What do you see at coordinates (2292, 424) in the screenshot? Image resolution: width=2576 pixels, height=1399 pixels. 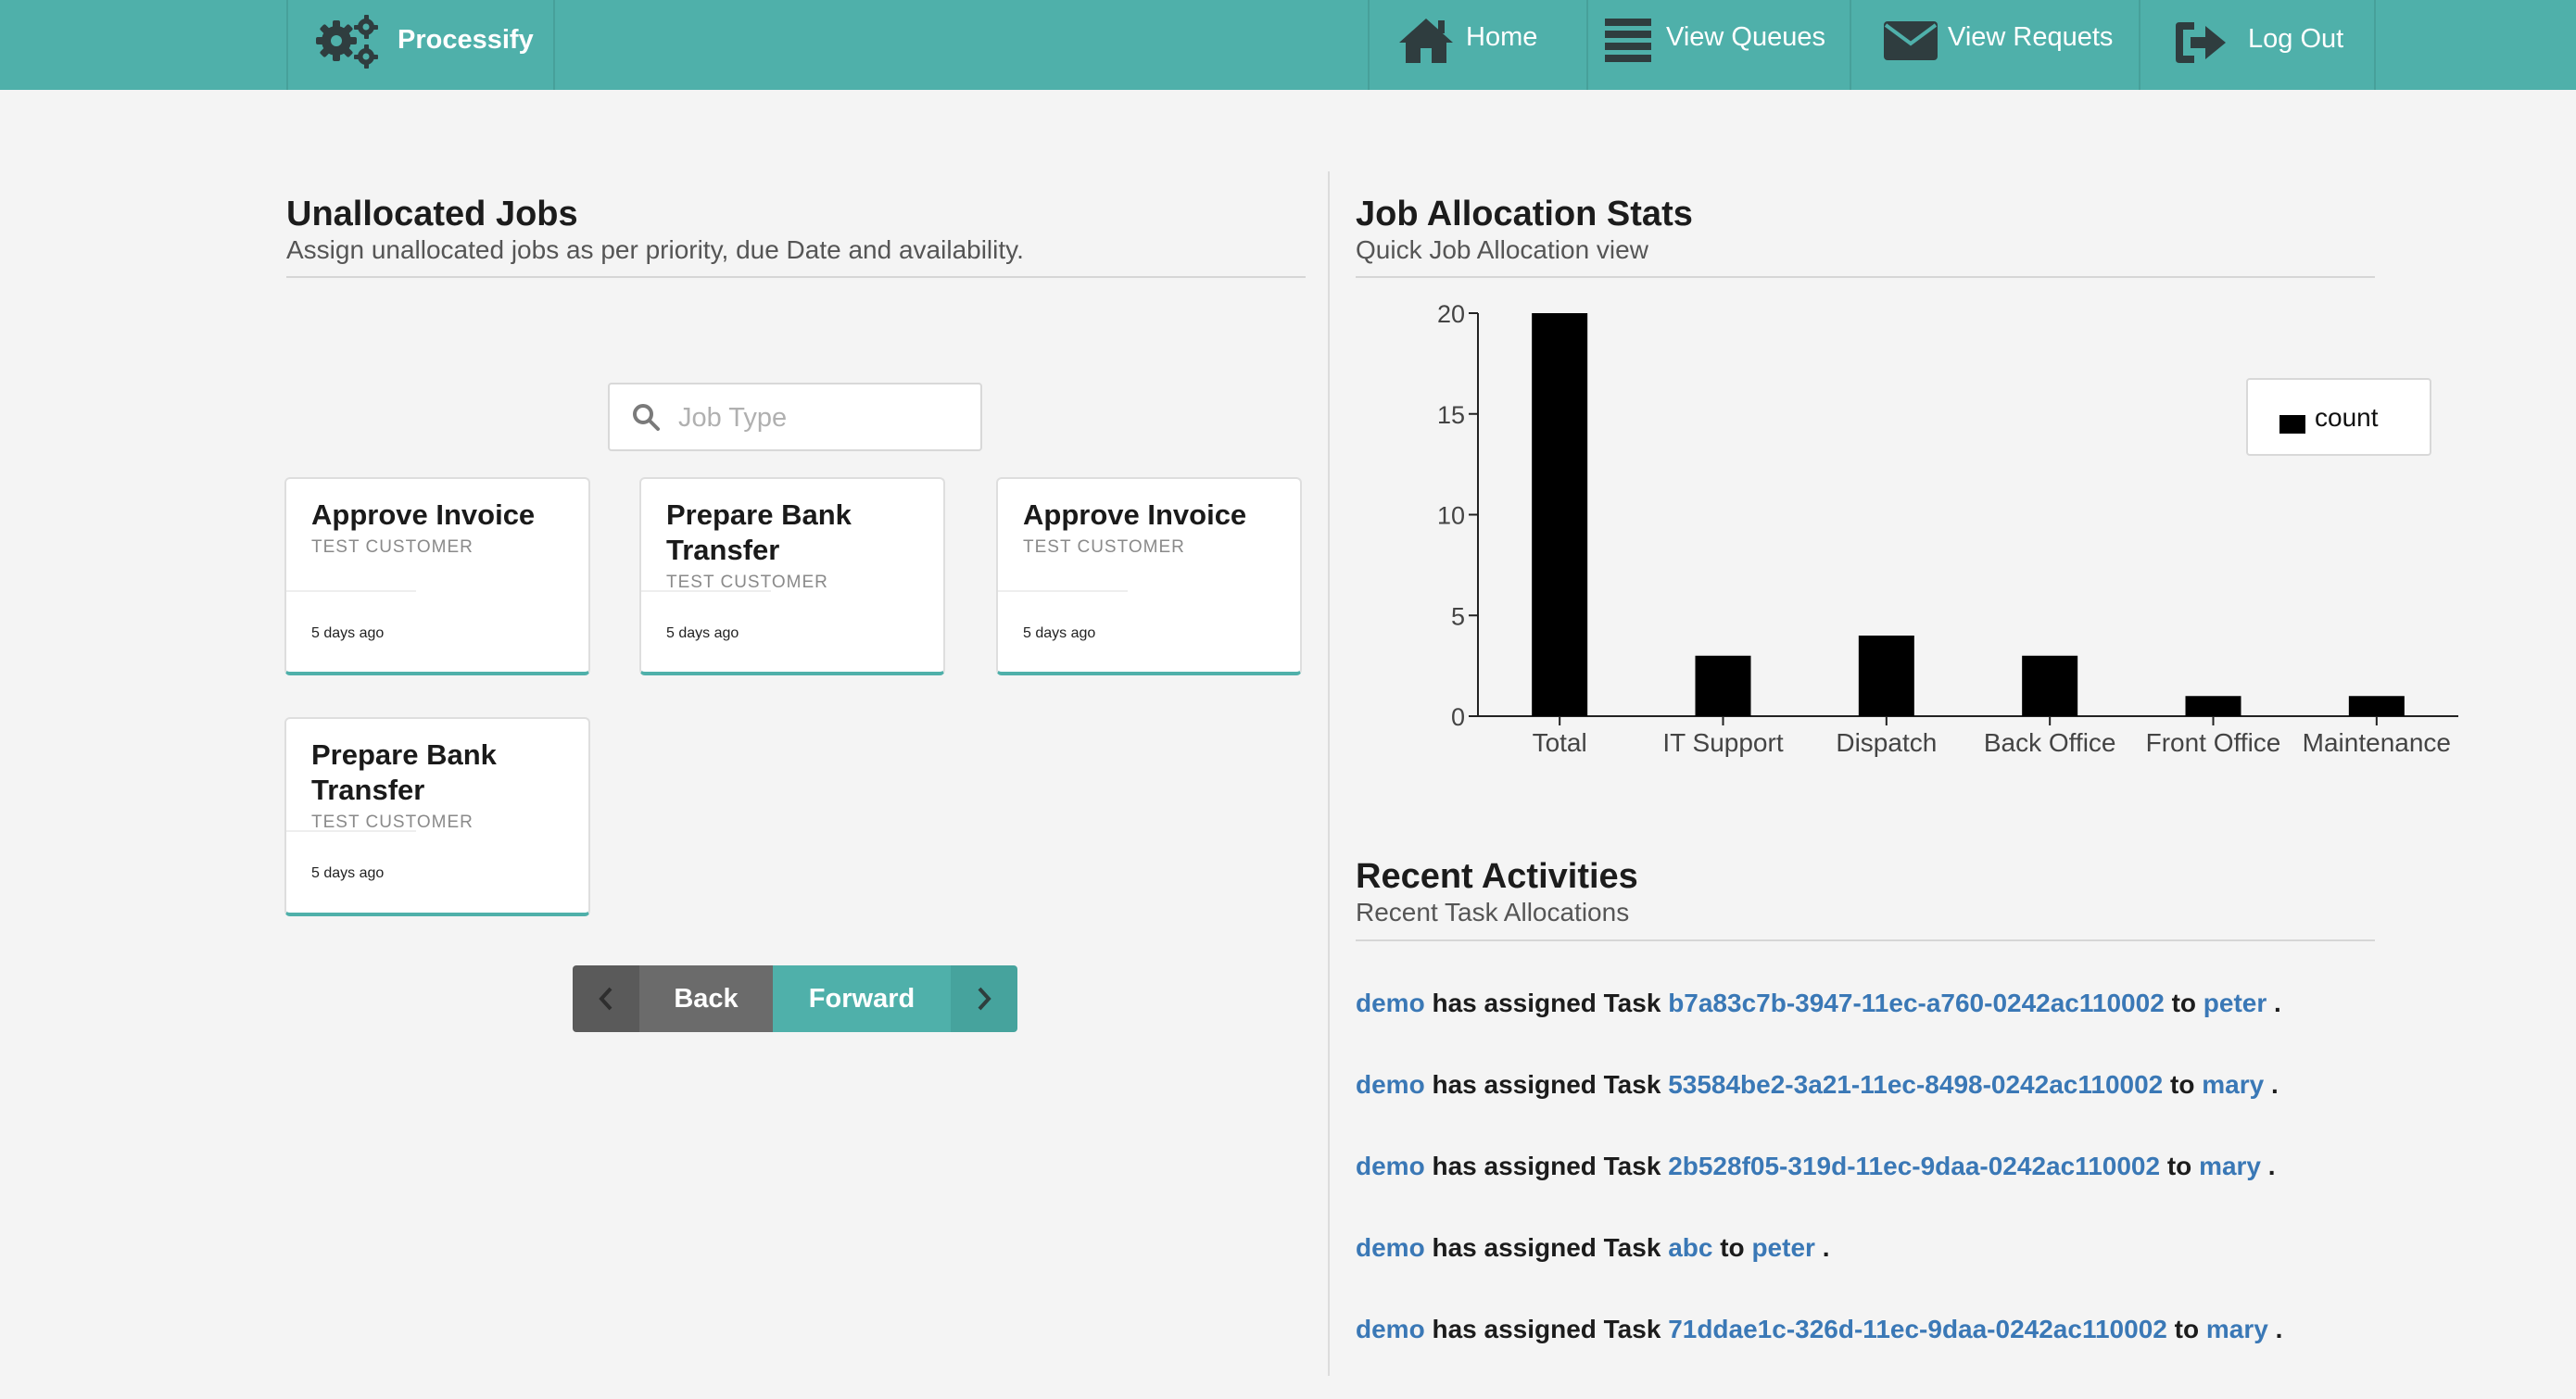 I see `legend-swatch` at bounding box center [2292, 424].